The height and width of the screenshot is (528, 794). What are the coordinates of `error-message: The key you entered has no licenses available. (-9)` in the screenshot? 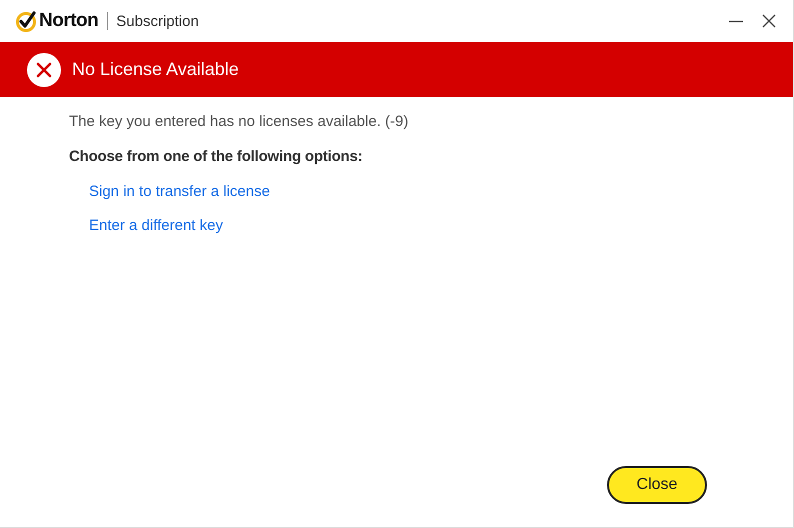 It's located at (238, 121).